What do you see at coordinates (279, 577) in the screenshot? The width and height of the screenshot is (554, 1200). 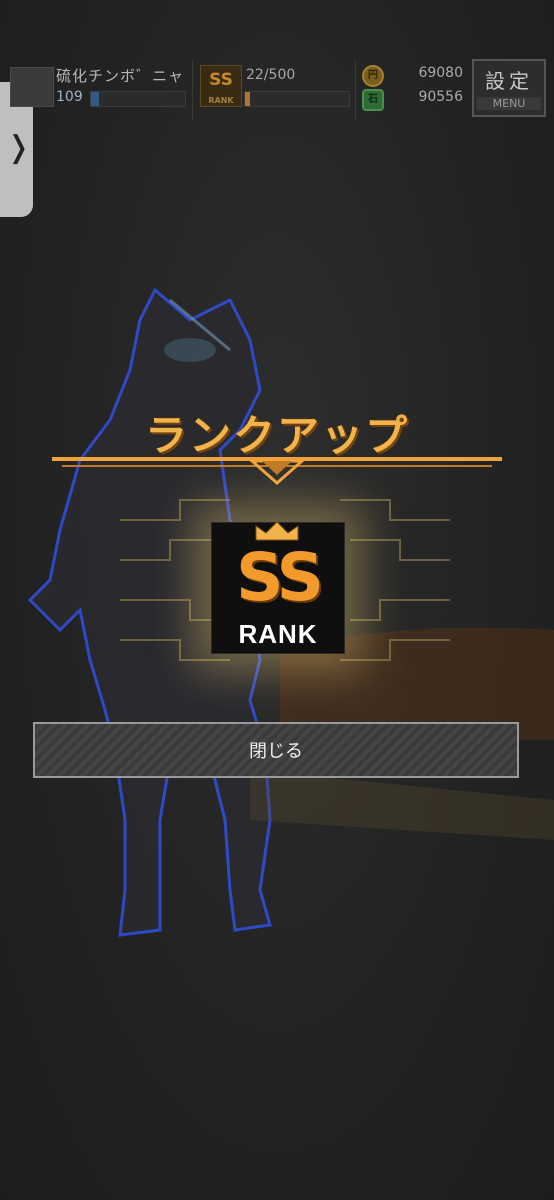 I see `badge-letters: SS` at bounding box center [279, 577].